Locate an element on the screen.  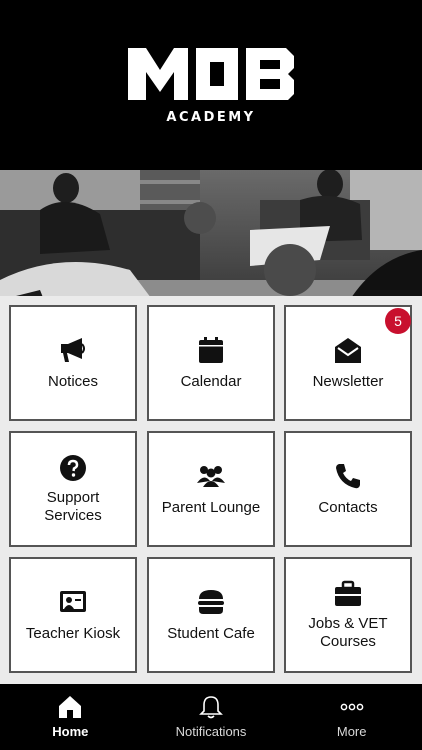
tile-parent-lounge: Parent Lounge is located at coordinates (211, 489).